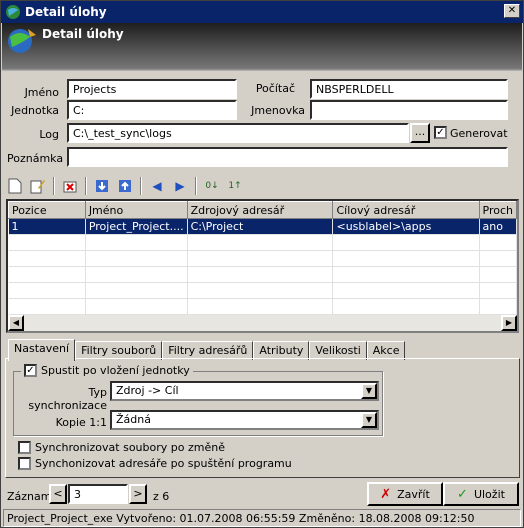 The image size is (524, 528). What do you see at coordinates (509, 323) in the screenshot?
I see `scroll-right-icon: ▶` at bounding box center [509, 323].